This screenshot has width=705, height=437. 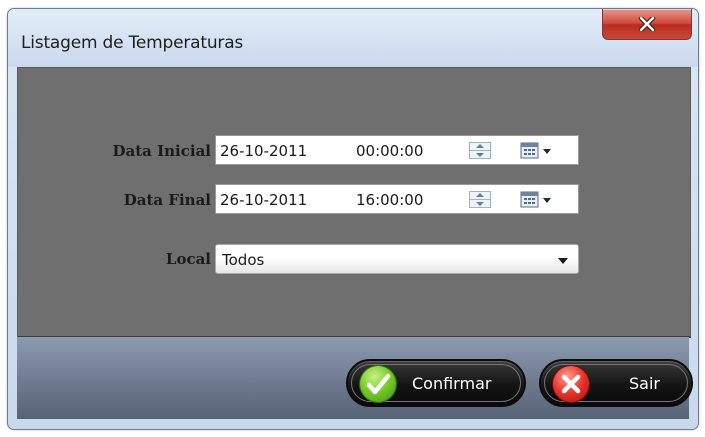 I want to click on data-inicial-date-value: 26-10-2011, so click(x=263, y=151).